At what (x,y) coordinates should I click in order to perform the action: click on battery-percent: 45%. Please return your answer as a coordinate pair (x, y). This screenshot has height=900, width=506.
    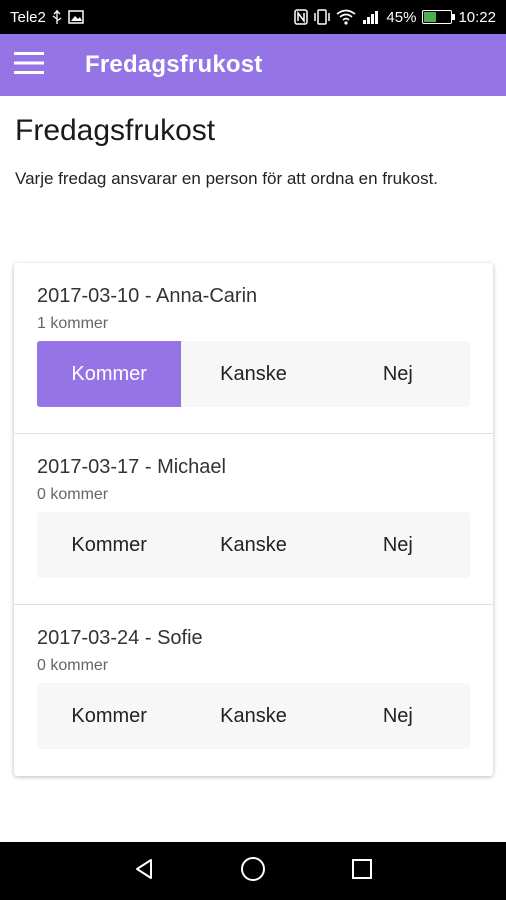
    Looking at the image, I should click on (401, 17).